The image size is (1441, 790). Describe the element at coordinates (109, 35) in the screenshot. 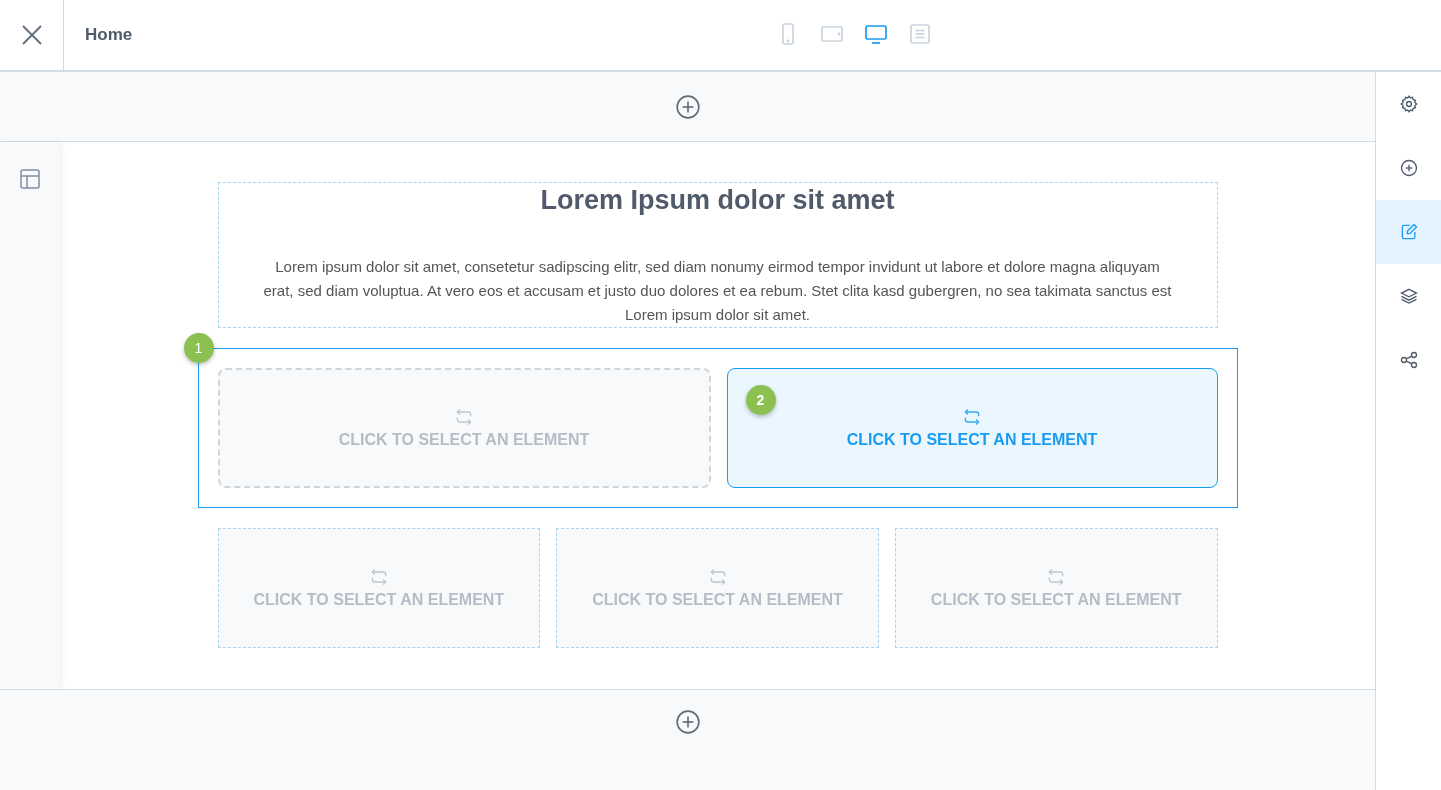

I see `page-title: Home` at that location.